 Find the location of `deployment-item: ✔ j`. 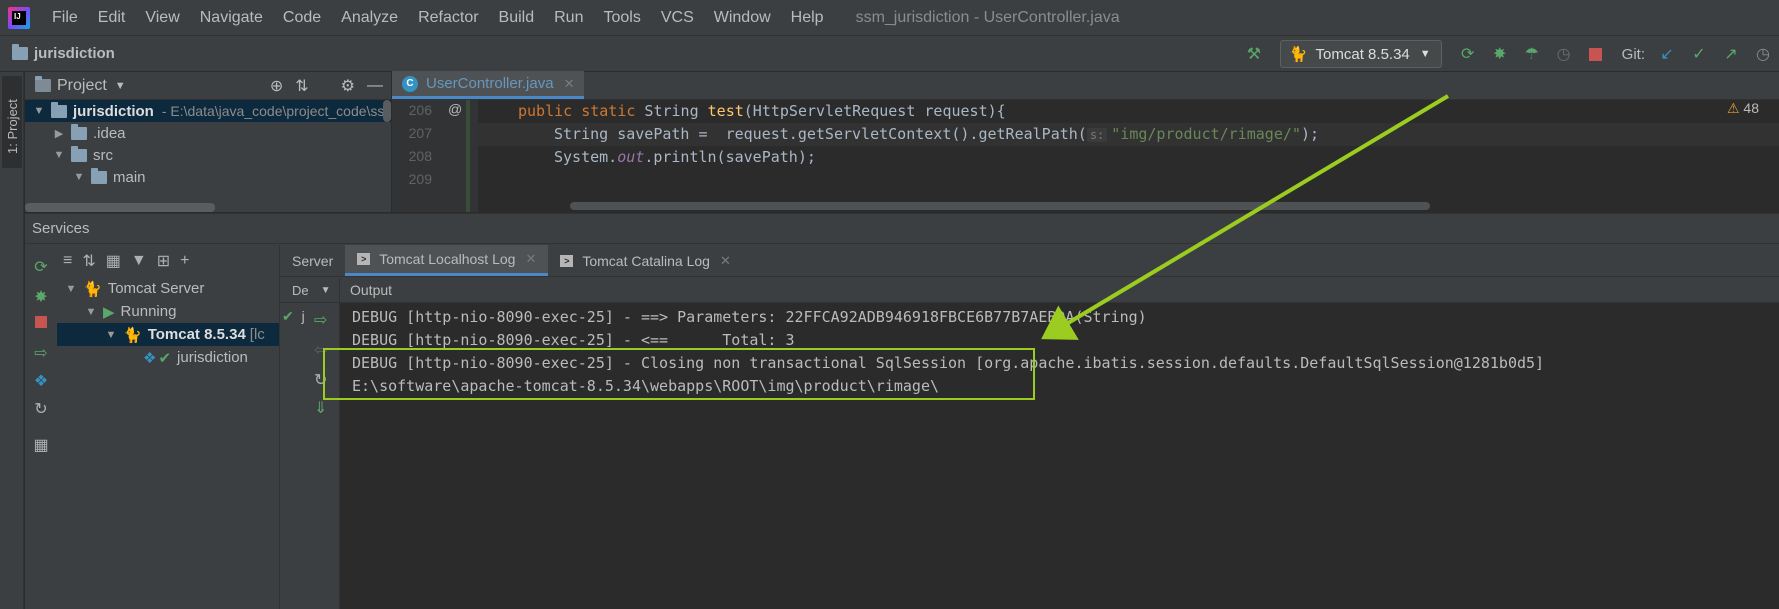

deployment-item: ✔ j is located at coordinates (293, 316).